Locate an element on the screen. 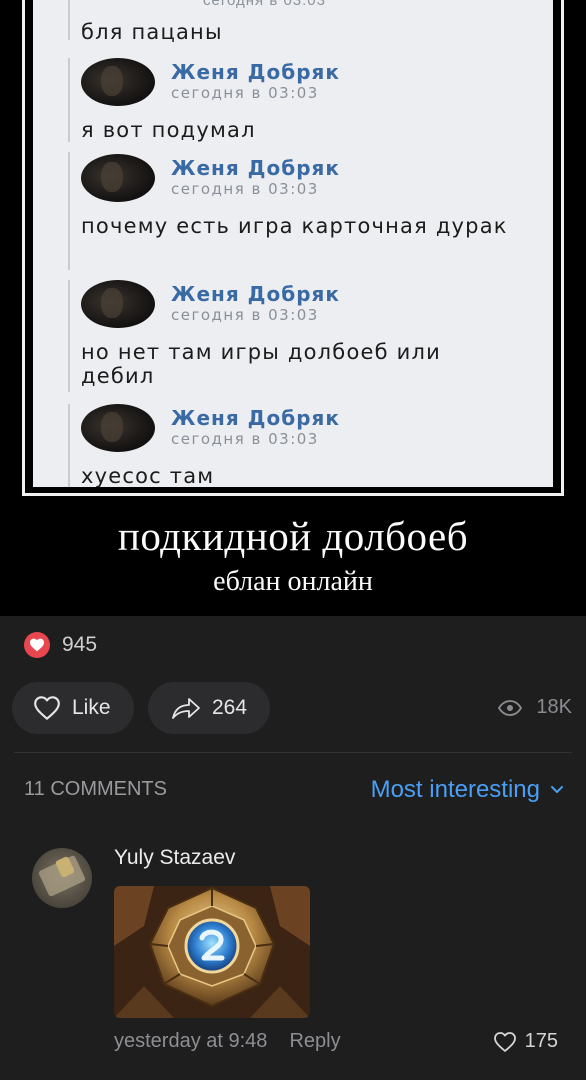 Image resolution: width=586 pixels, height=1080 pixels. message-text: но нет там игры долбоеб или дебил is located at coordinates (261, 364).